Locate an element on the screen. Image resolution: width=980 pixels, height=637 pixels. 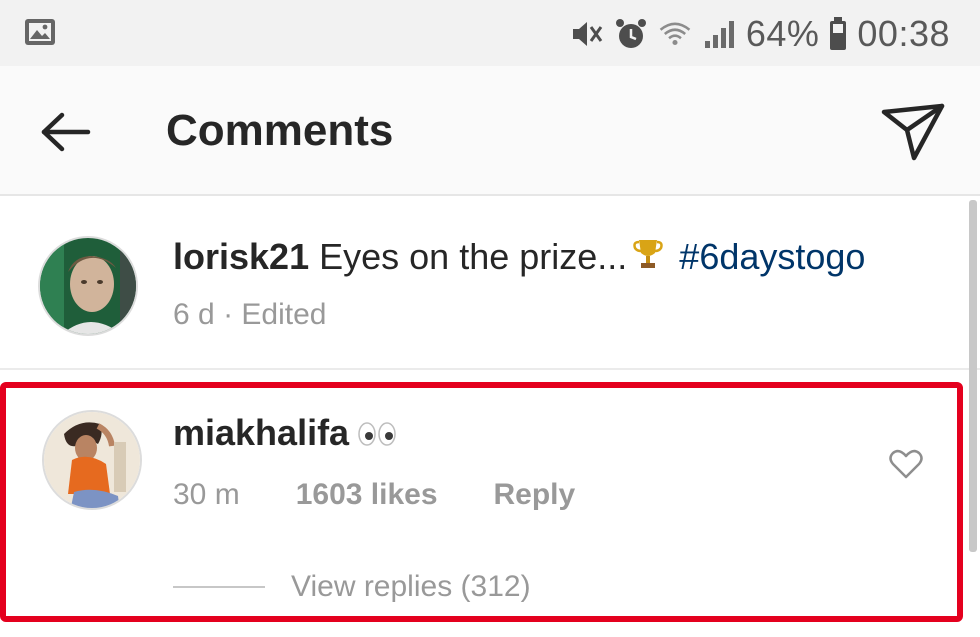
heart-icon is located at coordinates (906, 464).